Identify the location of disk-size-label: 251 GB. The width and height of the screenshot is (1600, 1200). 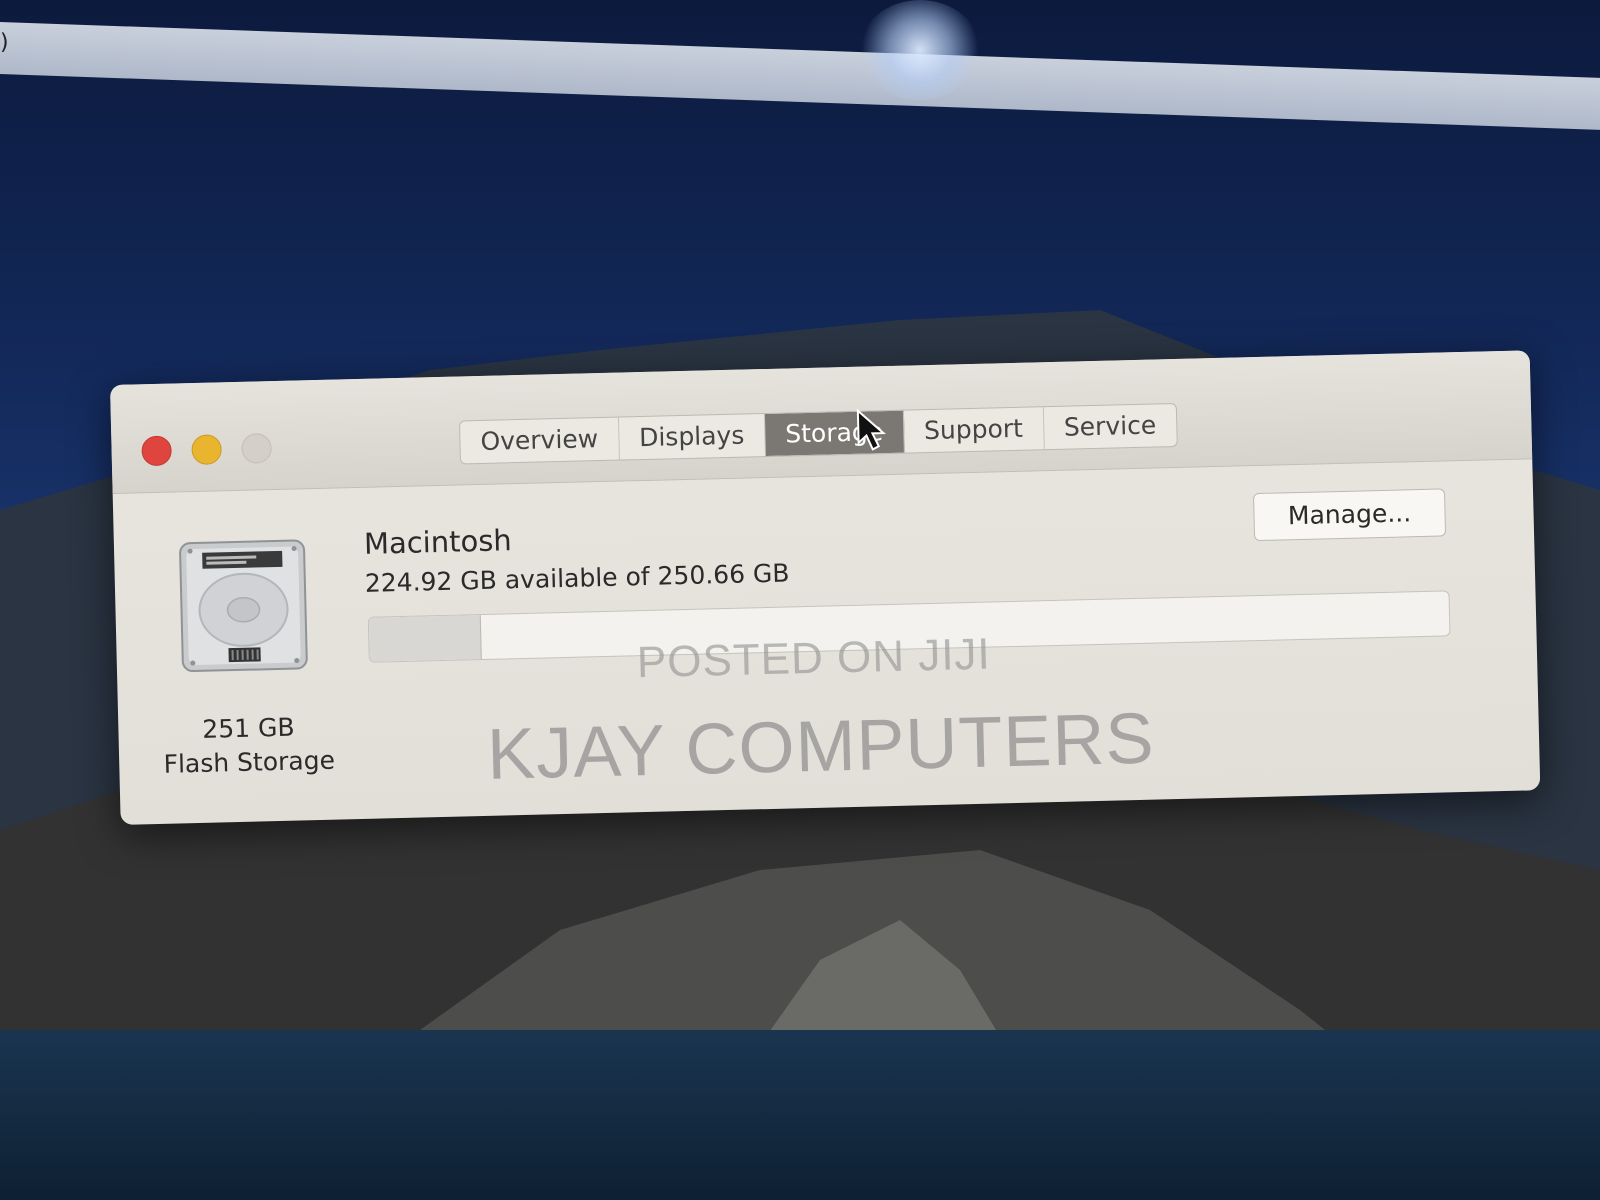
(248, 728).